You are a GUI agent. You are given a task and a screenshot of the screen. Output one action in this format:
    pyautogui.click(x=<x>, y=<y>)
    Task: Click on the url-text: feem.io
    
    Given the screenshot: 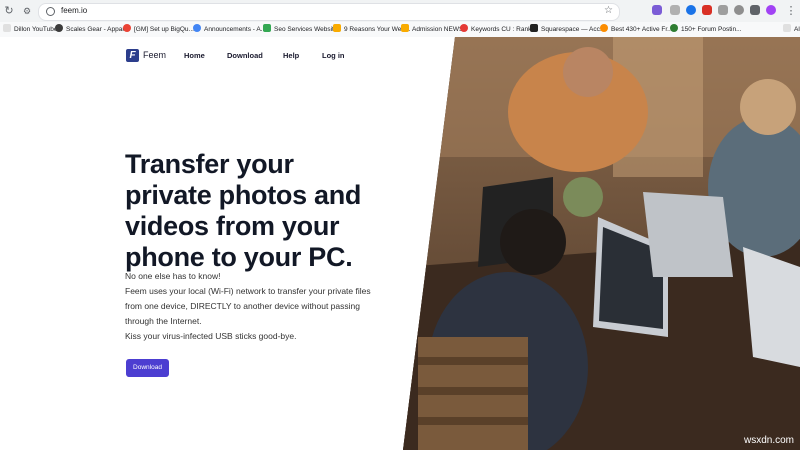 What is the action you would take?
    pyautogui.click(x=74, y=10)
    